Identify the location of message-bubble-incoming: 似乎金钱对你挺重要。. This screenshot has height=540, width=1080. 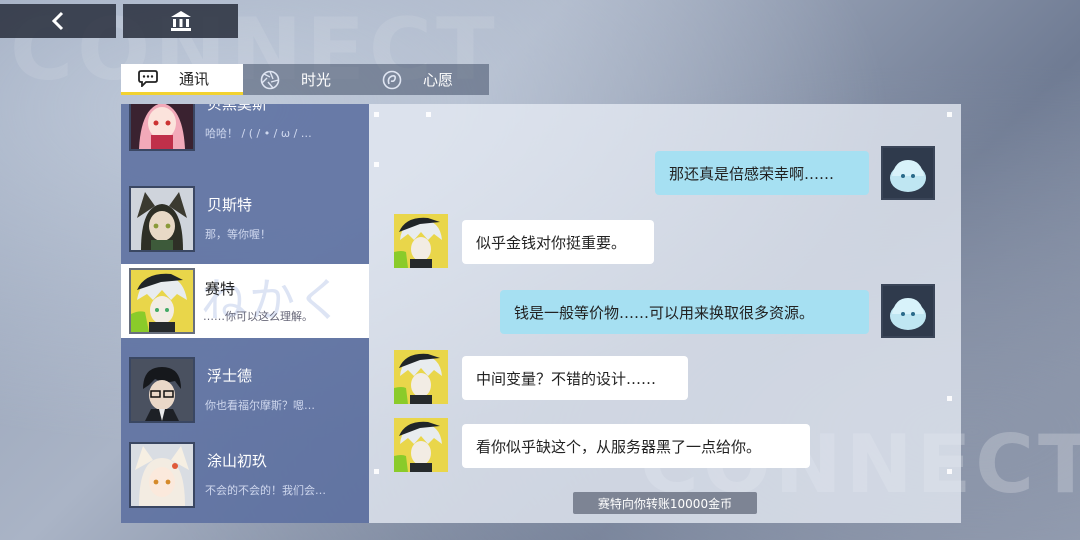
(558, 242).